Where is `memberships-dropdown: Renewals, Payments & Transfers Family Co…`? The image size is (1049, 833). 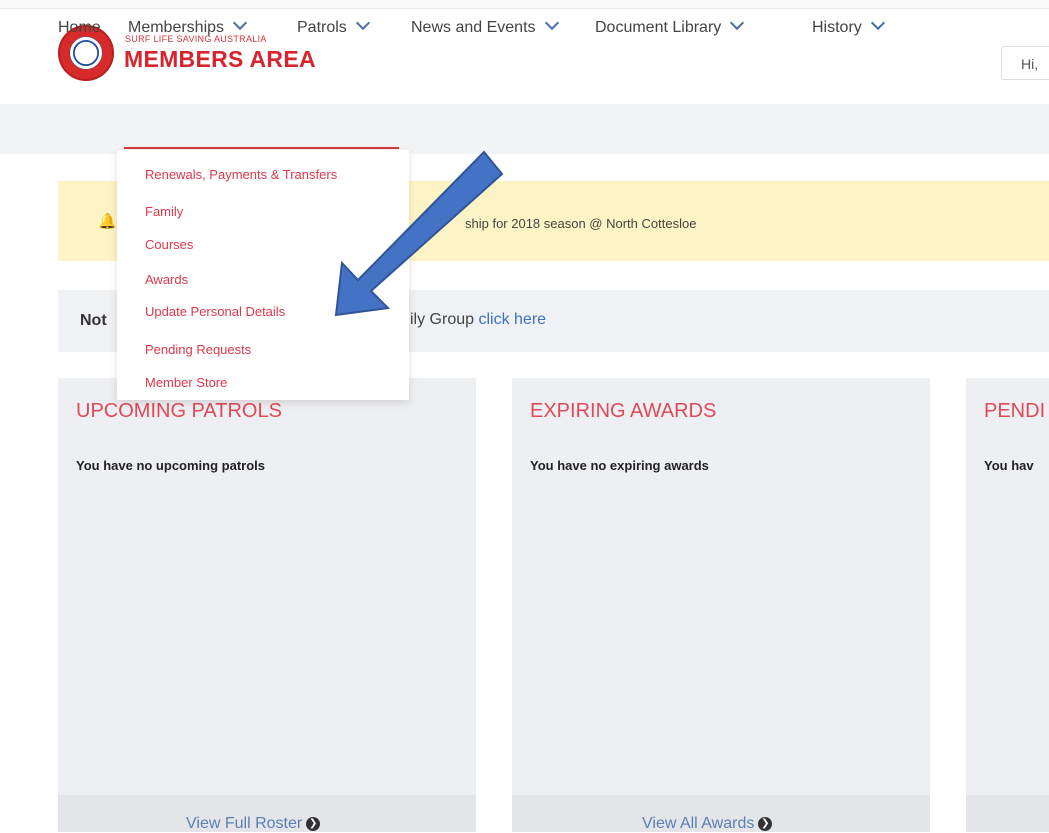 memberships-dropdown: Renewals, Payments & Transfers Family Co… is located at coordinates (263, 275).